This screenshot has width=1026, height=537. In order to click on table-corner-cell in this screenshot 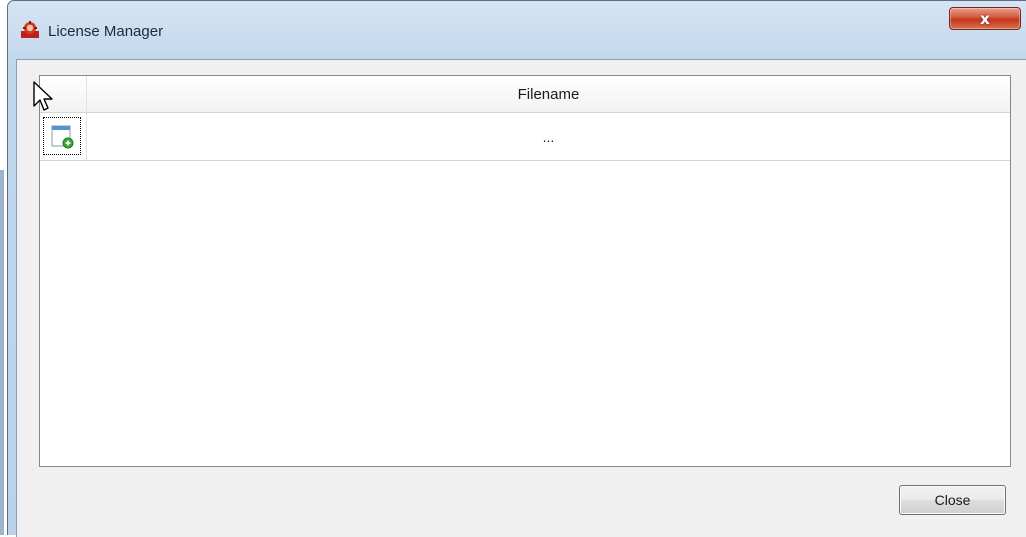, I will do `click(63, 94)`.